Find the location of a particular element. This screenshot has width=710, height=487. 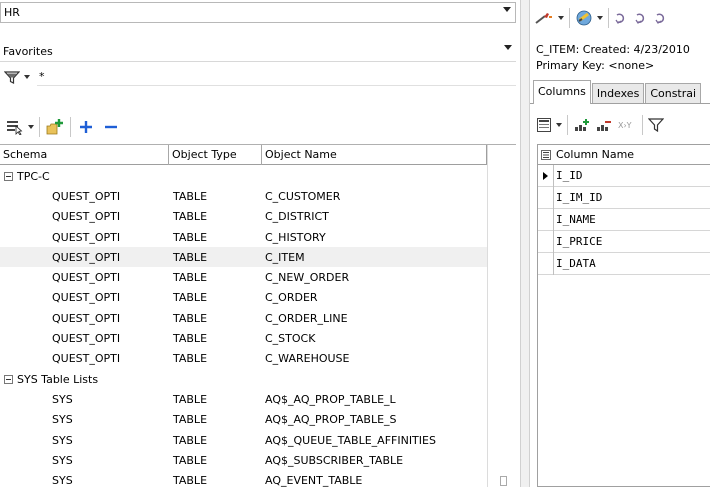

column-header-schema: Schema is located at coordinates (84, 155).